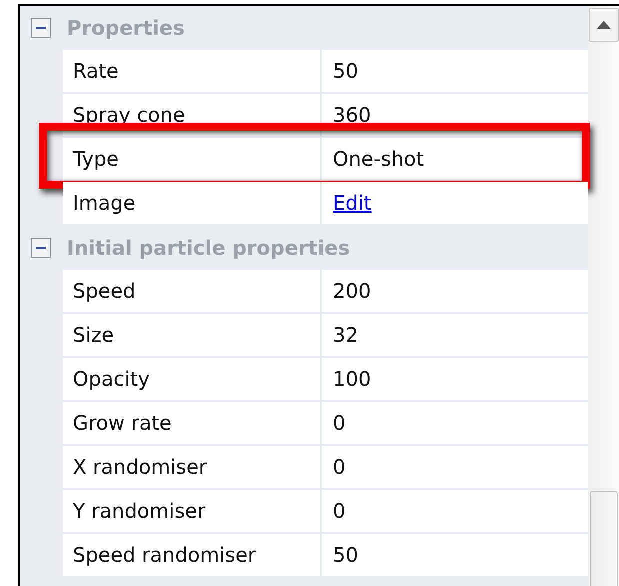 The width and height of the screenshot is (619, 586). What do you see at coordinates (325, 468) in the screenshot?
I see `property-row: X randomiser 0` at bounding box center [325, 468].